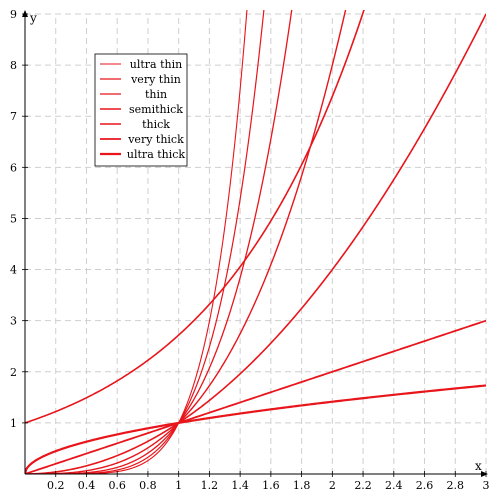 The height and width of the screenshot is (503, 500). Describe the element at coordinates (156, 109) in the screenshot. I see `legend-label: semithick` at that location.